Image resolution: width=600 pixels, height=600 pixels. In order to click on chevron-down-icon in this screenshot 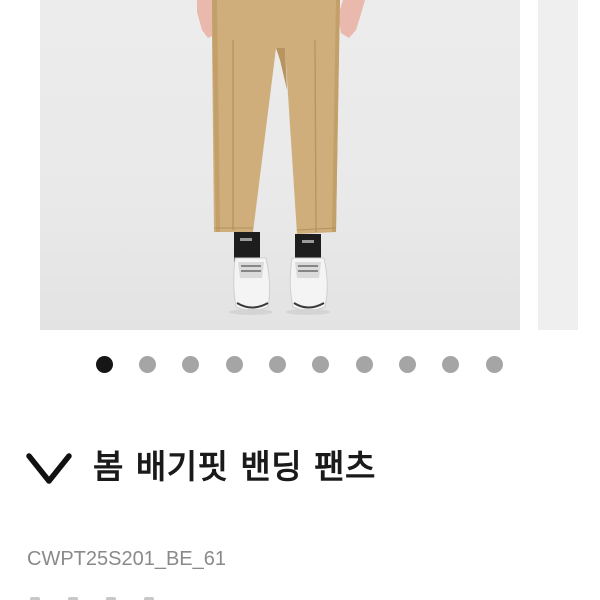, I will do `click(49, 469)`.